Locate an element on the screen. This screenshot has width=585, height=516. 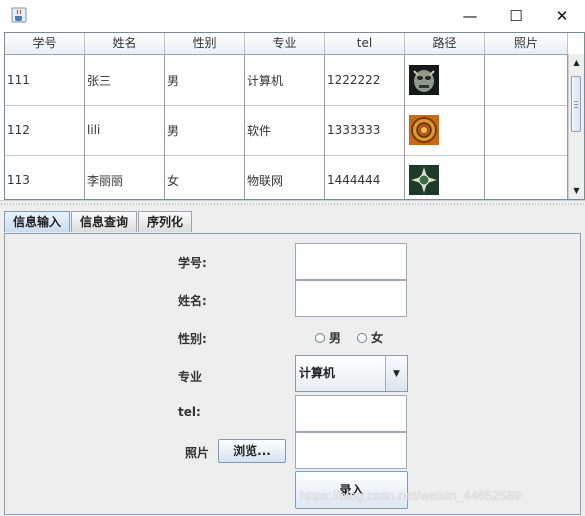
photo-label: 照片 is located at coordinates (197, 453).